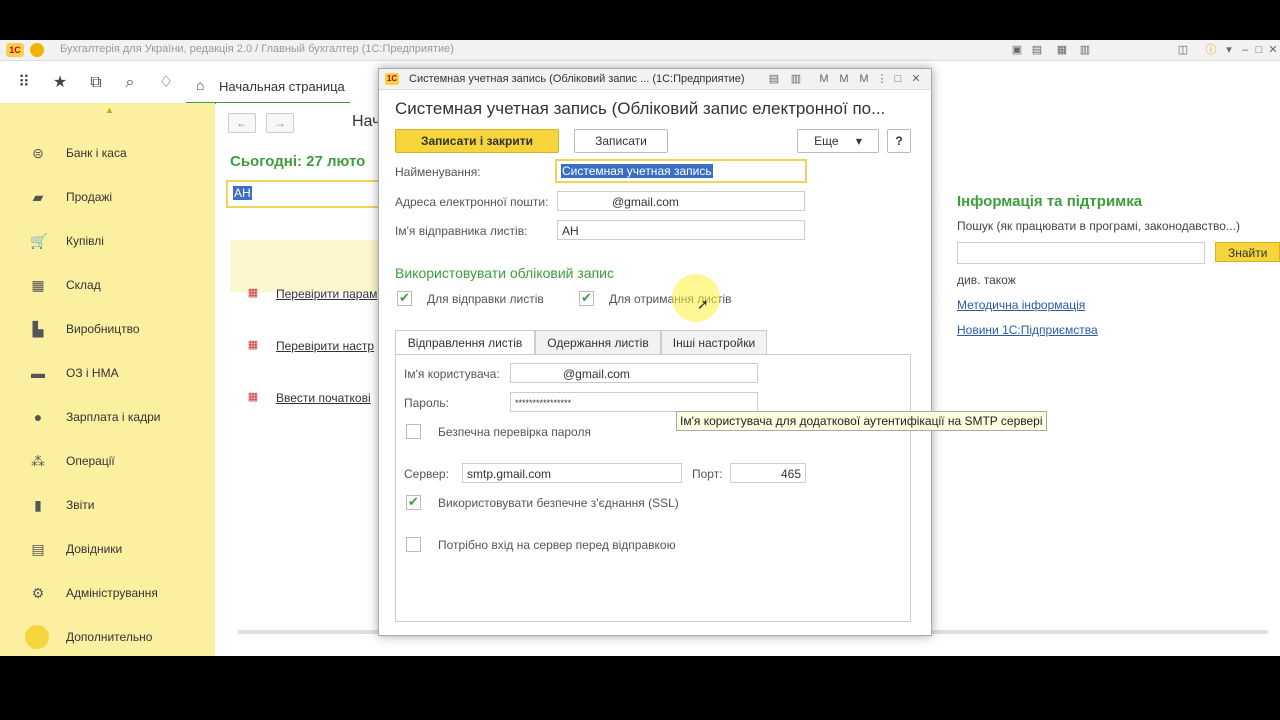 The height and width of the screenshot is (720, 1280). I want to click on sidebar-item-label: ОЗ і НМА, so click(92, 373).